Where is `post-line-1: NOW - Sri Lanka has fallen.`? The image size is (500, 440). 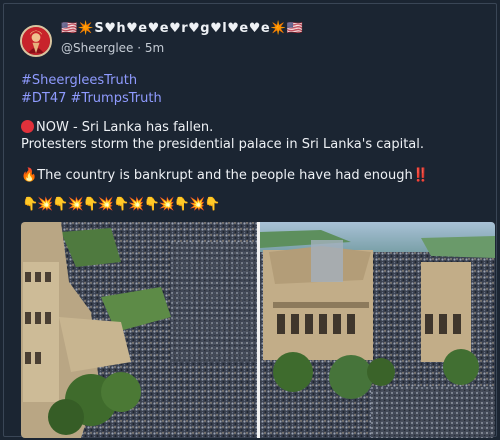
post-line-1: NOW - Sri Lanka has fallen. is located at coordinates (125, 127).